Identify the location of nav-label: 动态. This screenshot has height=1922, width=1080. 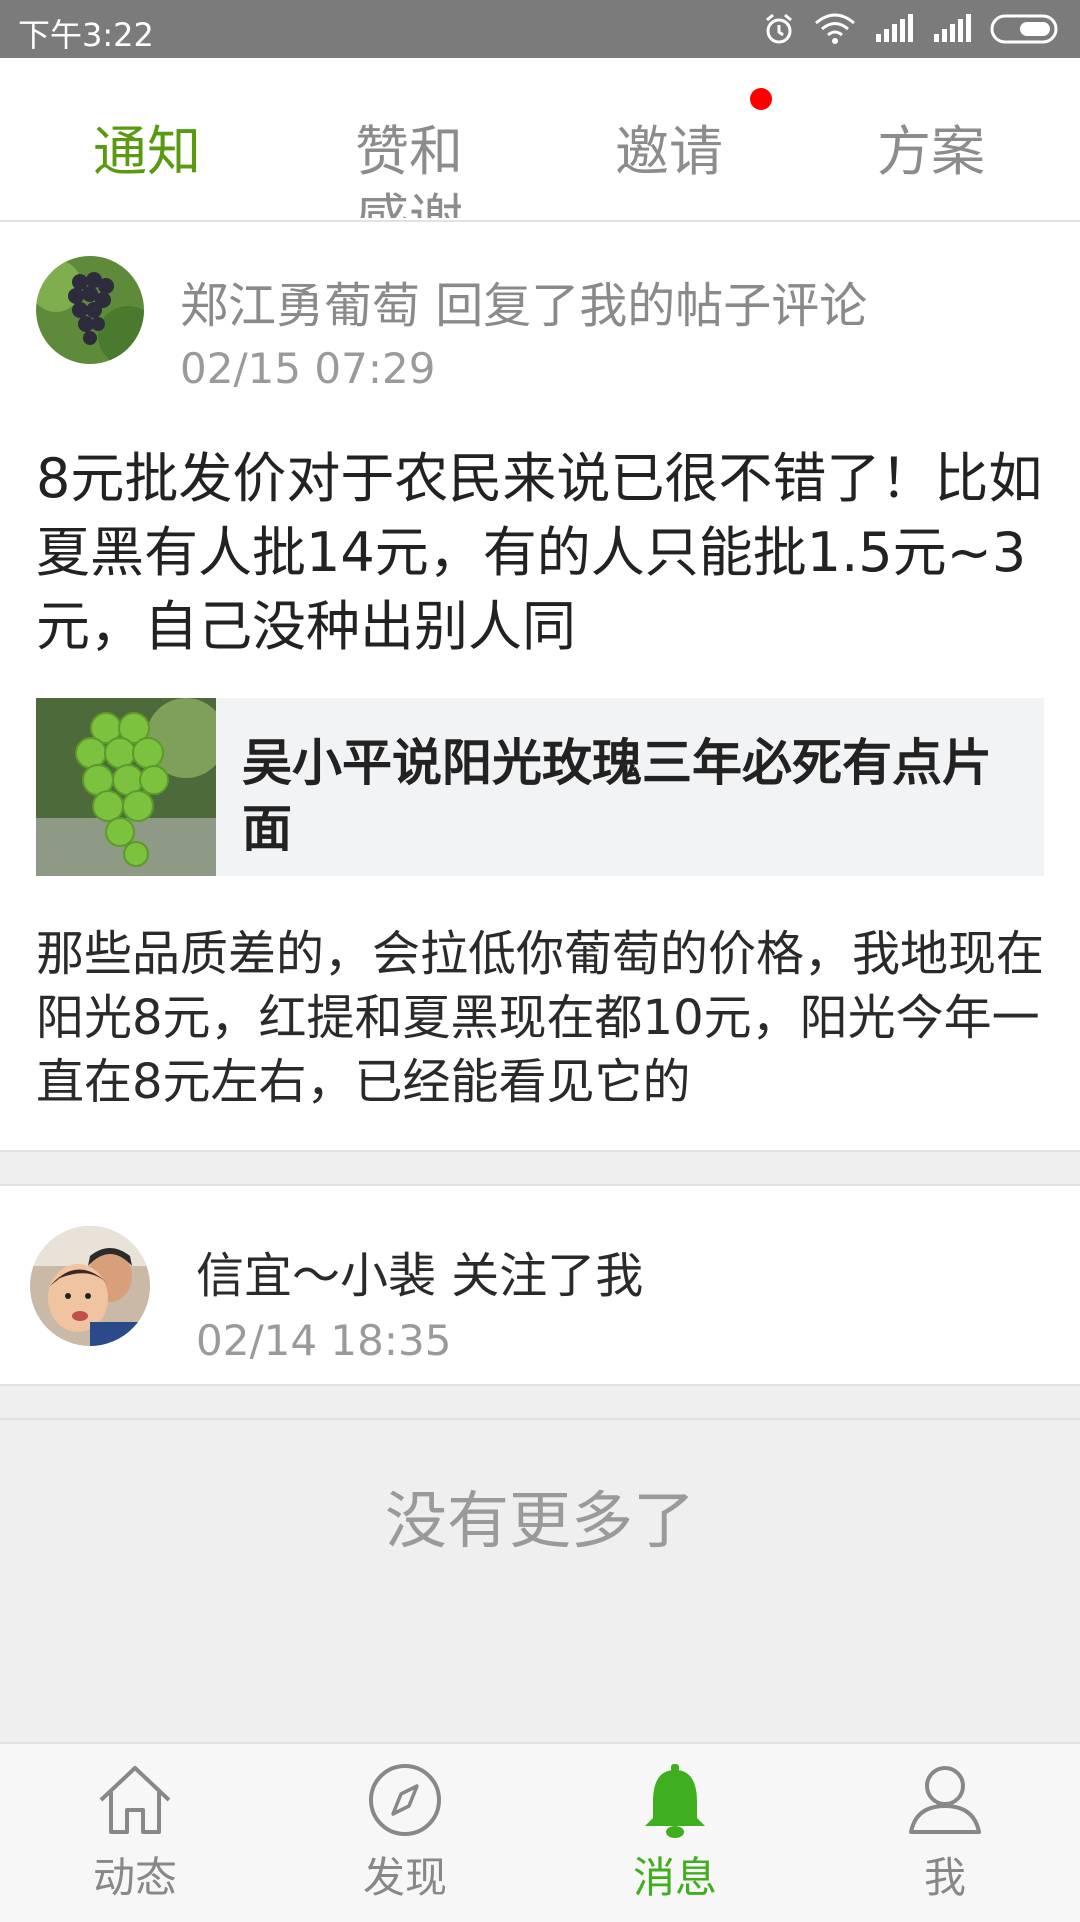
(134, 1877).